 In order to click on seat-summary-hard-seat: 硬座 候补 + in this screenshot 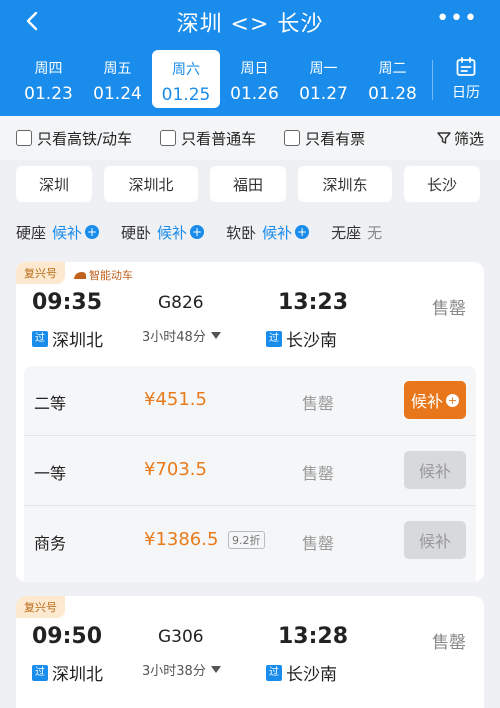, I will do `click(58, 232)`.